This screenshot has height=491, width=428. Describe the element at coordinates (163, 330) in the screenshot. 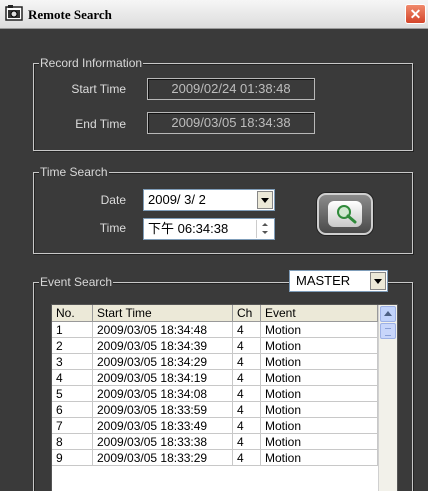

I see `cell-start-time: 2009/03/05 18:34:48` at that location.